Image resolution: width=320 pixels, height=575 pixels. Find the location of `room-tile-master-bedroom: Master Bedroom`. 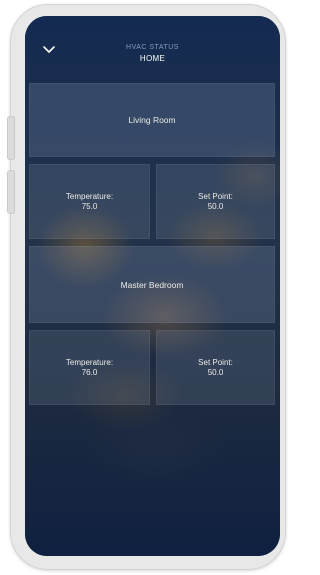

room-tile-master-bedroom: Master Bedroom is located at coordinates (152, 284).